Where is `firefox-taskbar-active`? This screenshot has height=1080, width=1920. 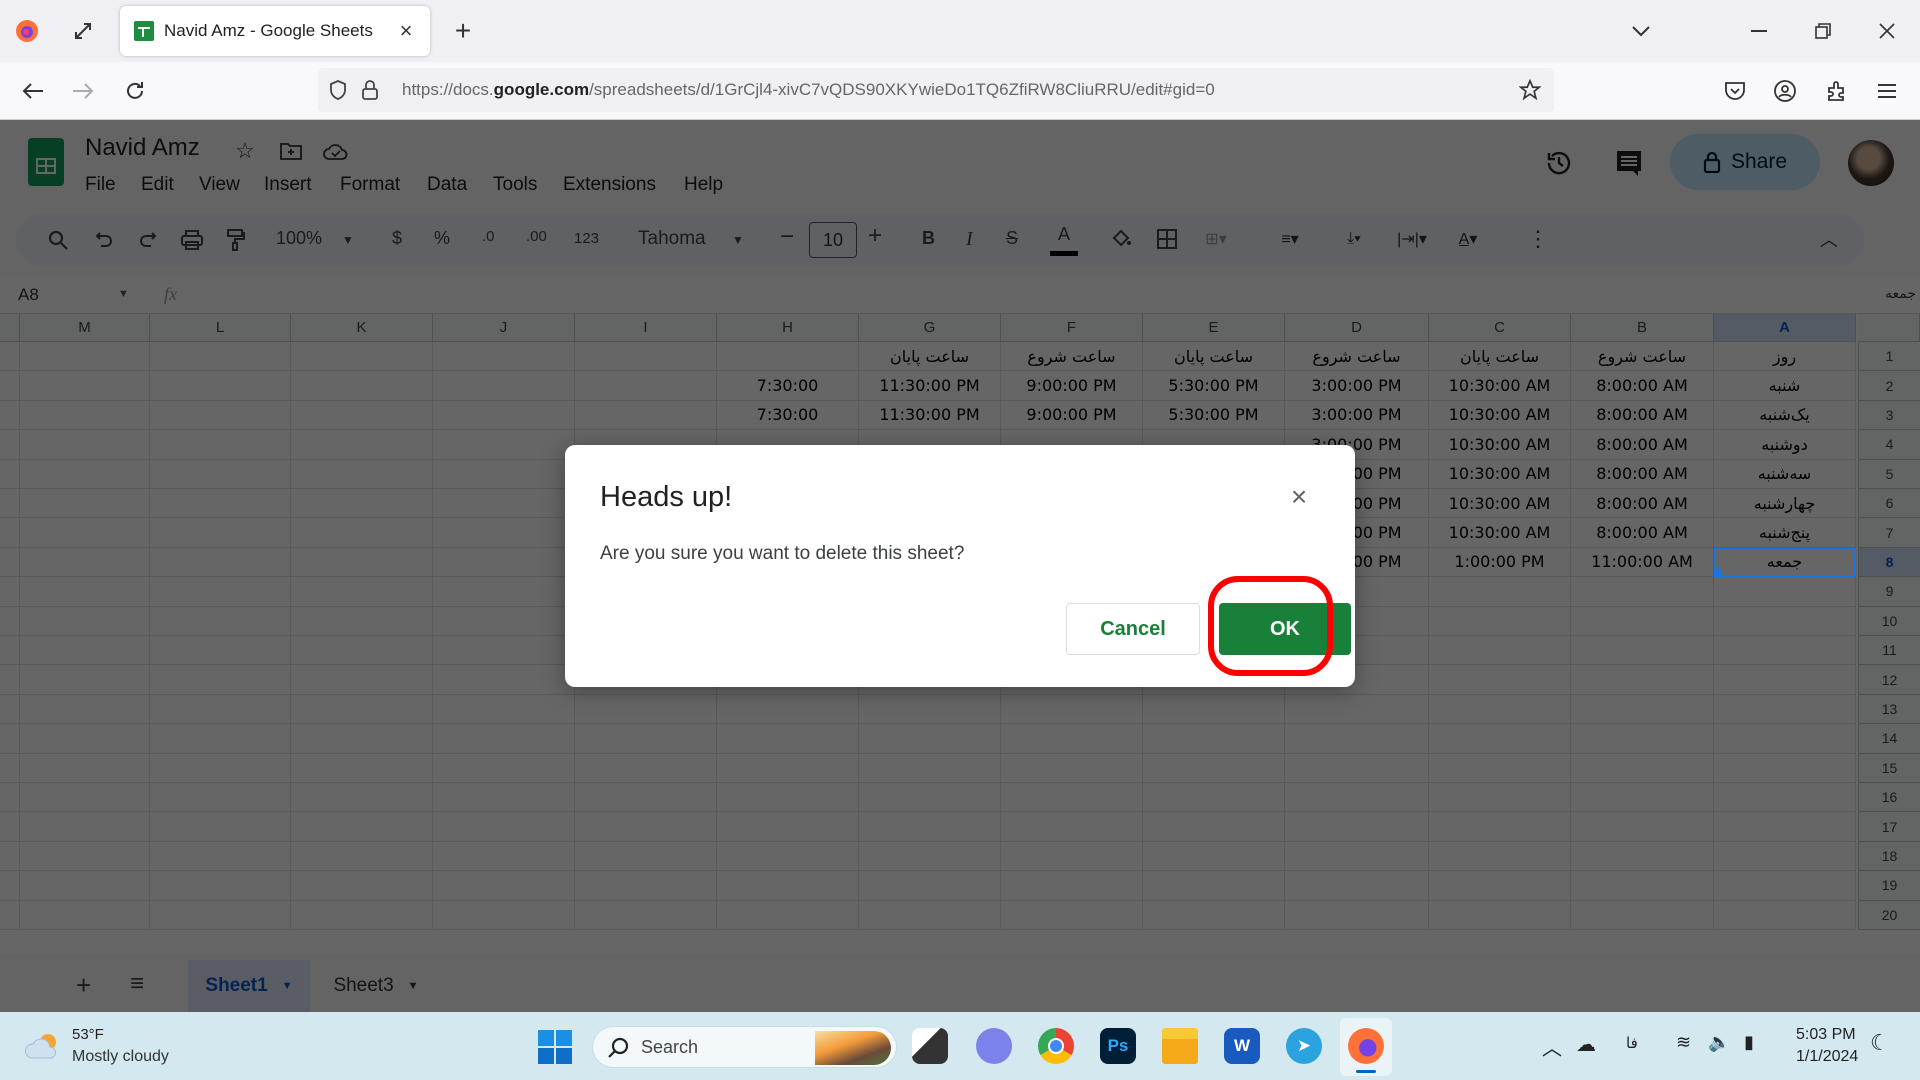 firefox-taskbar-active is located at coordinates (1366, 1047).